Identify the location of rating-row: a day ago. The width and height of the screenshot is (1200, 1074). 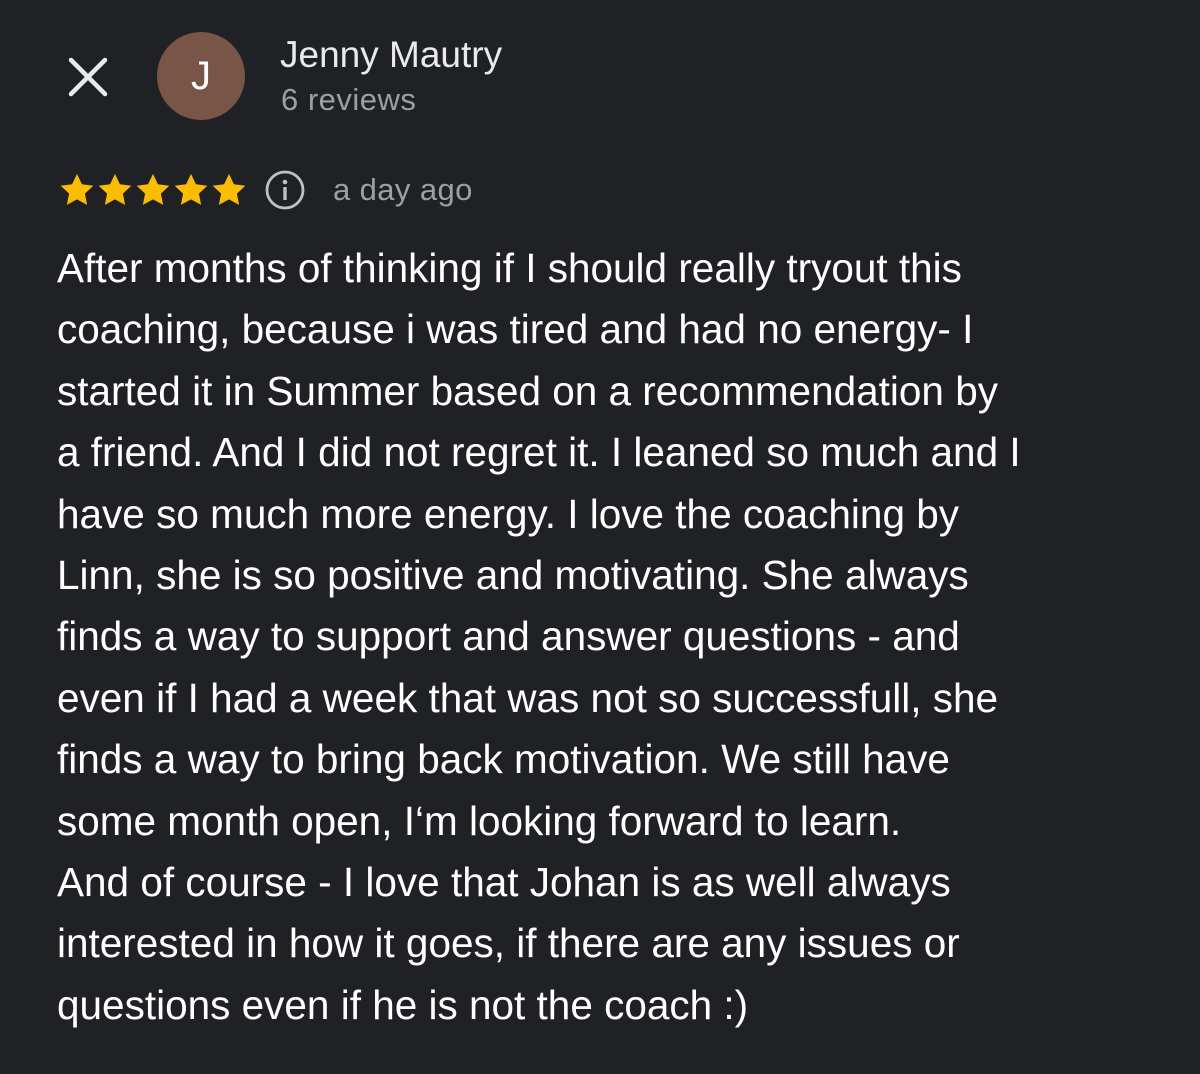
(265, 190).